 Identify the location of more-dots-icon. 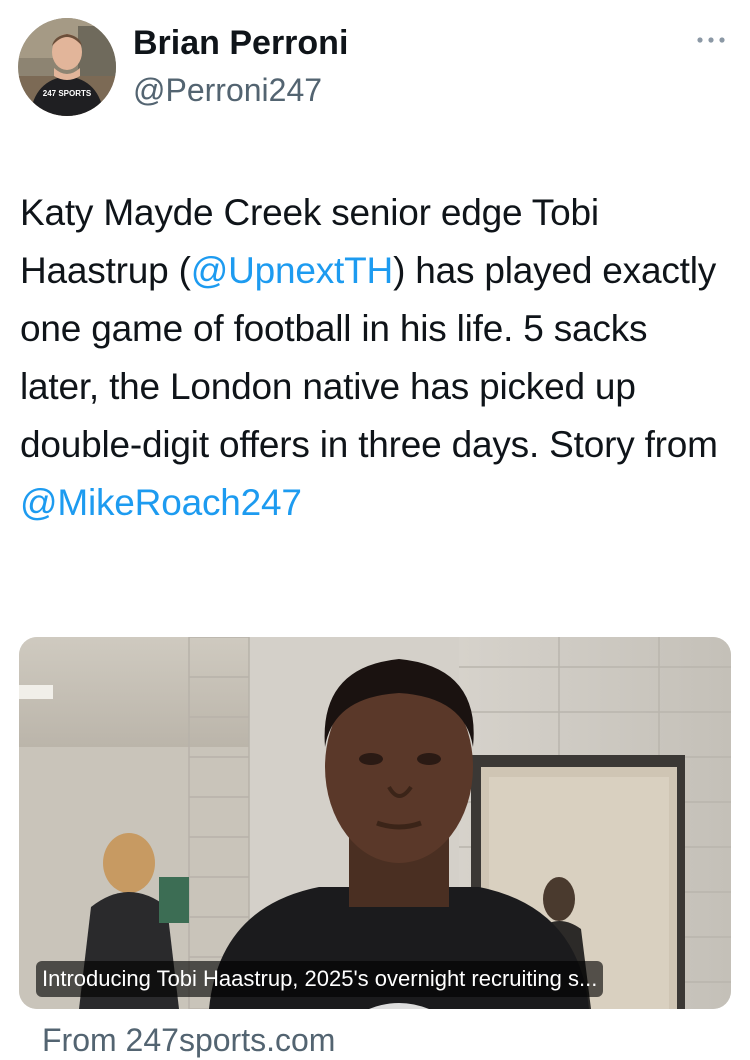
(711, 40).